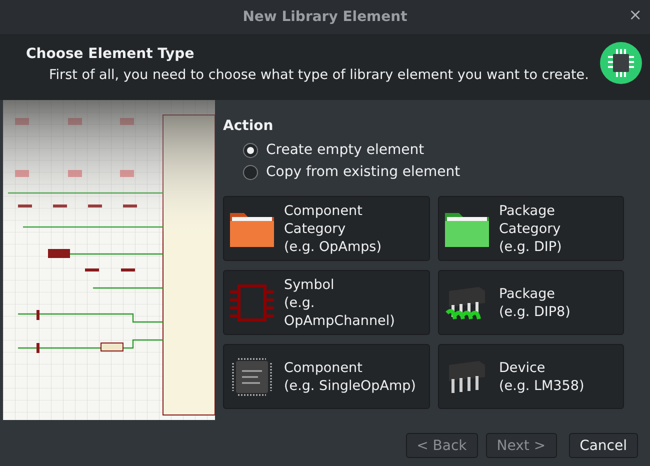  Describe the element at coordinates (363, 172) in the screenshot. I see `radio-label: Copy from existing element` at that location.